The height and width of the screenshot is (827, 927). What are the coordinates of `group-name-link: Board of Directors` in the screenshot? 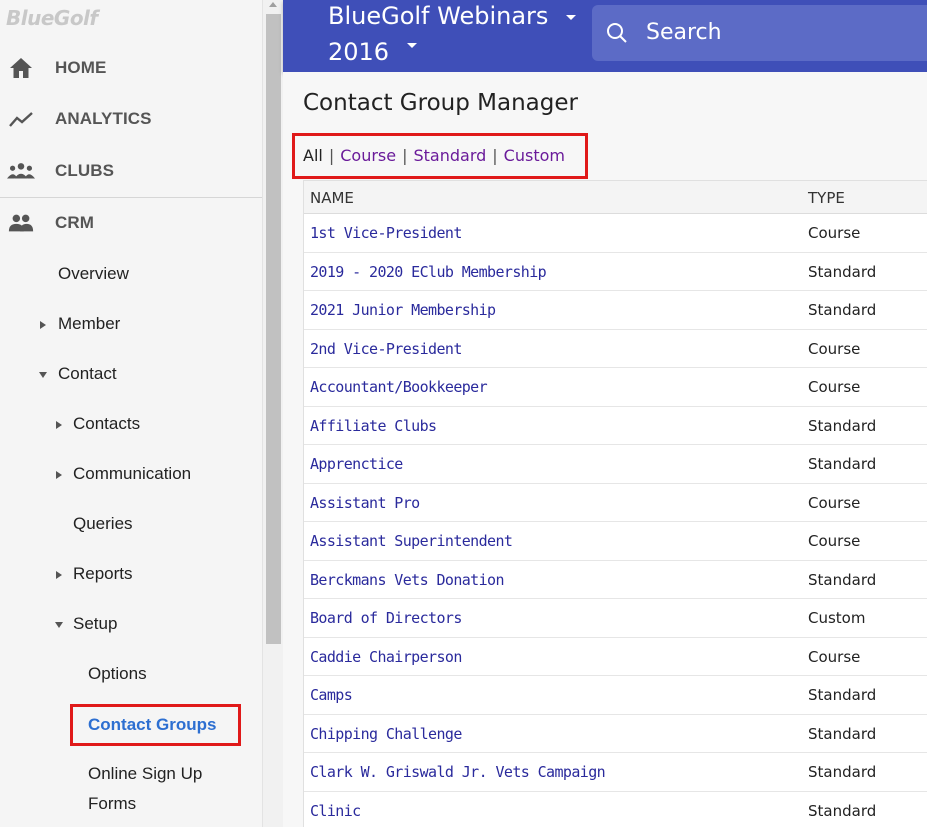 It's located at (386, 618).